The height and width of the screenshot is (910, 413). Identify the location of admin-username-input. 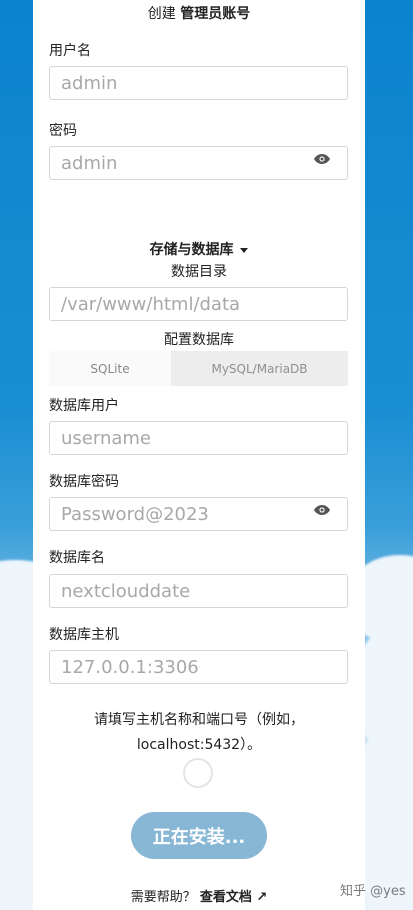
(198, 83).